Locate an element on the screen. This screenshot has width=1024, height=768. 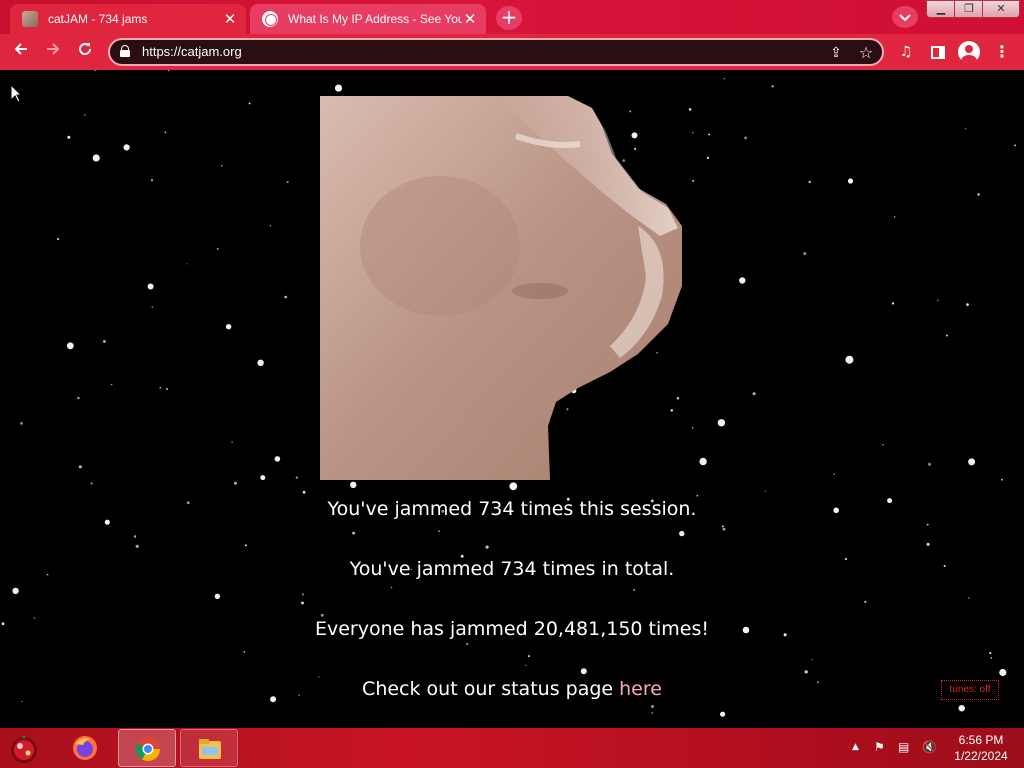
file-explorer-icon is located at coordinates (210, 749).